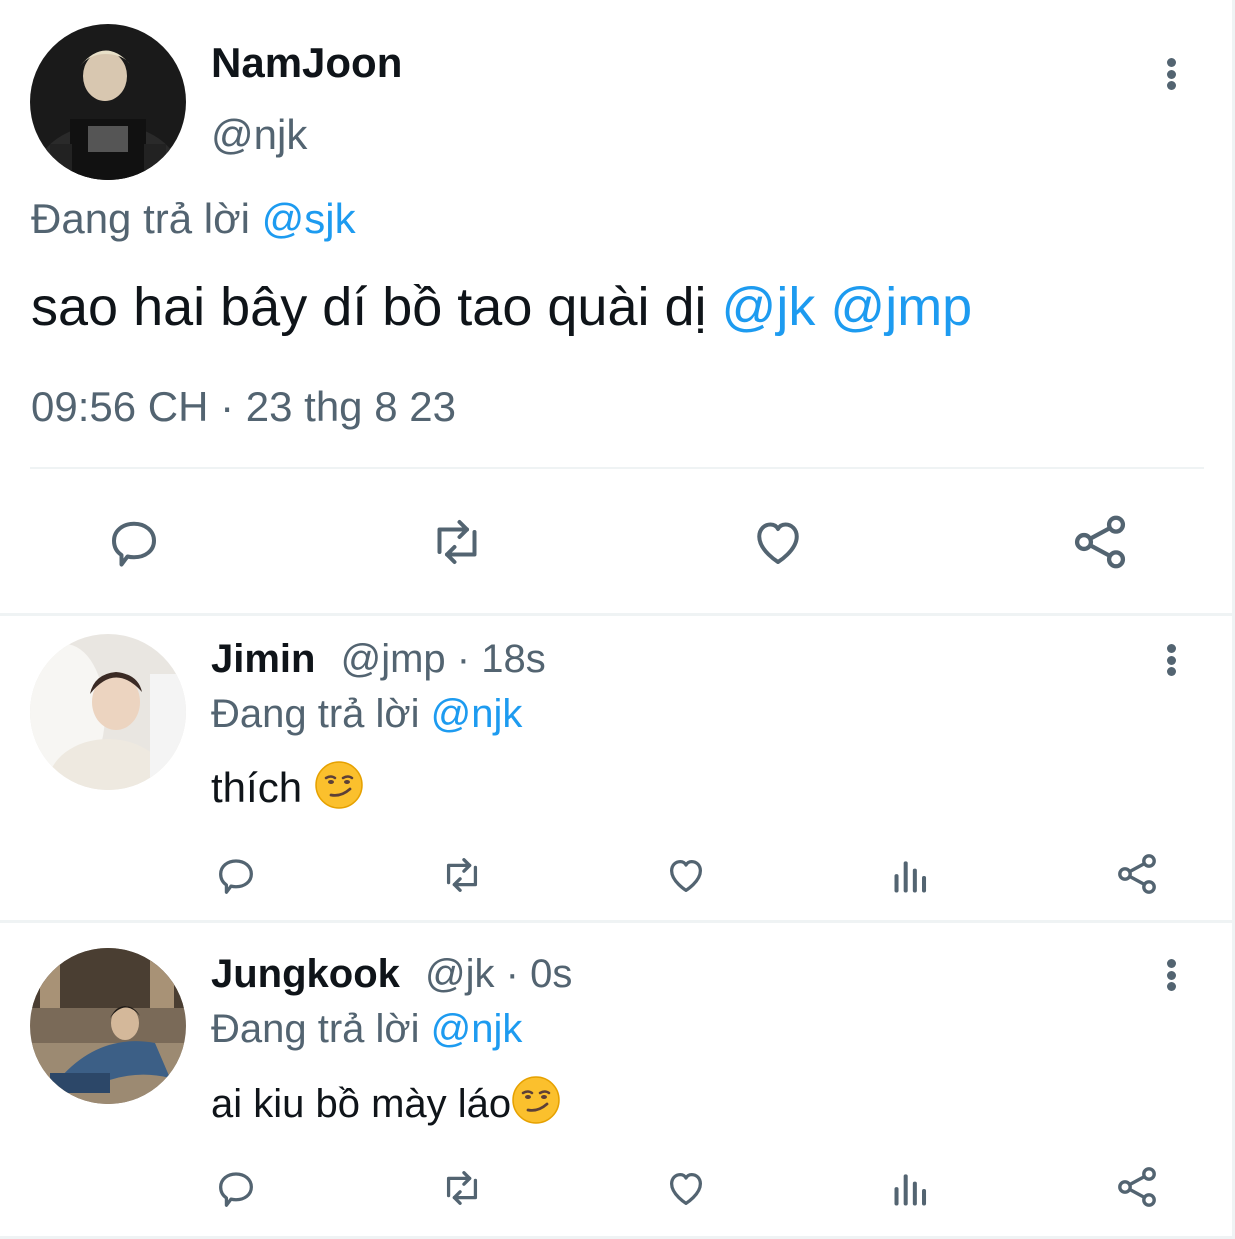 This screenshot has width=1235, height=1239. What do you see at coordinates (769, 307) in the screenshot?
I see `mention-jk: @jk` at bounding box center [769, 307].